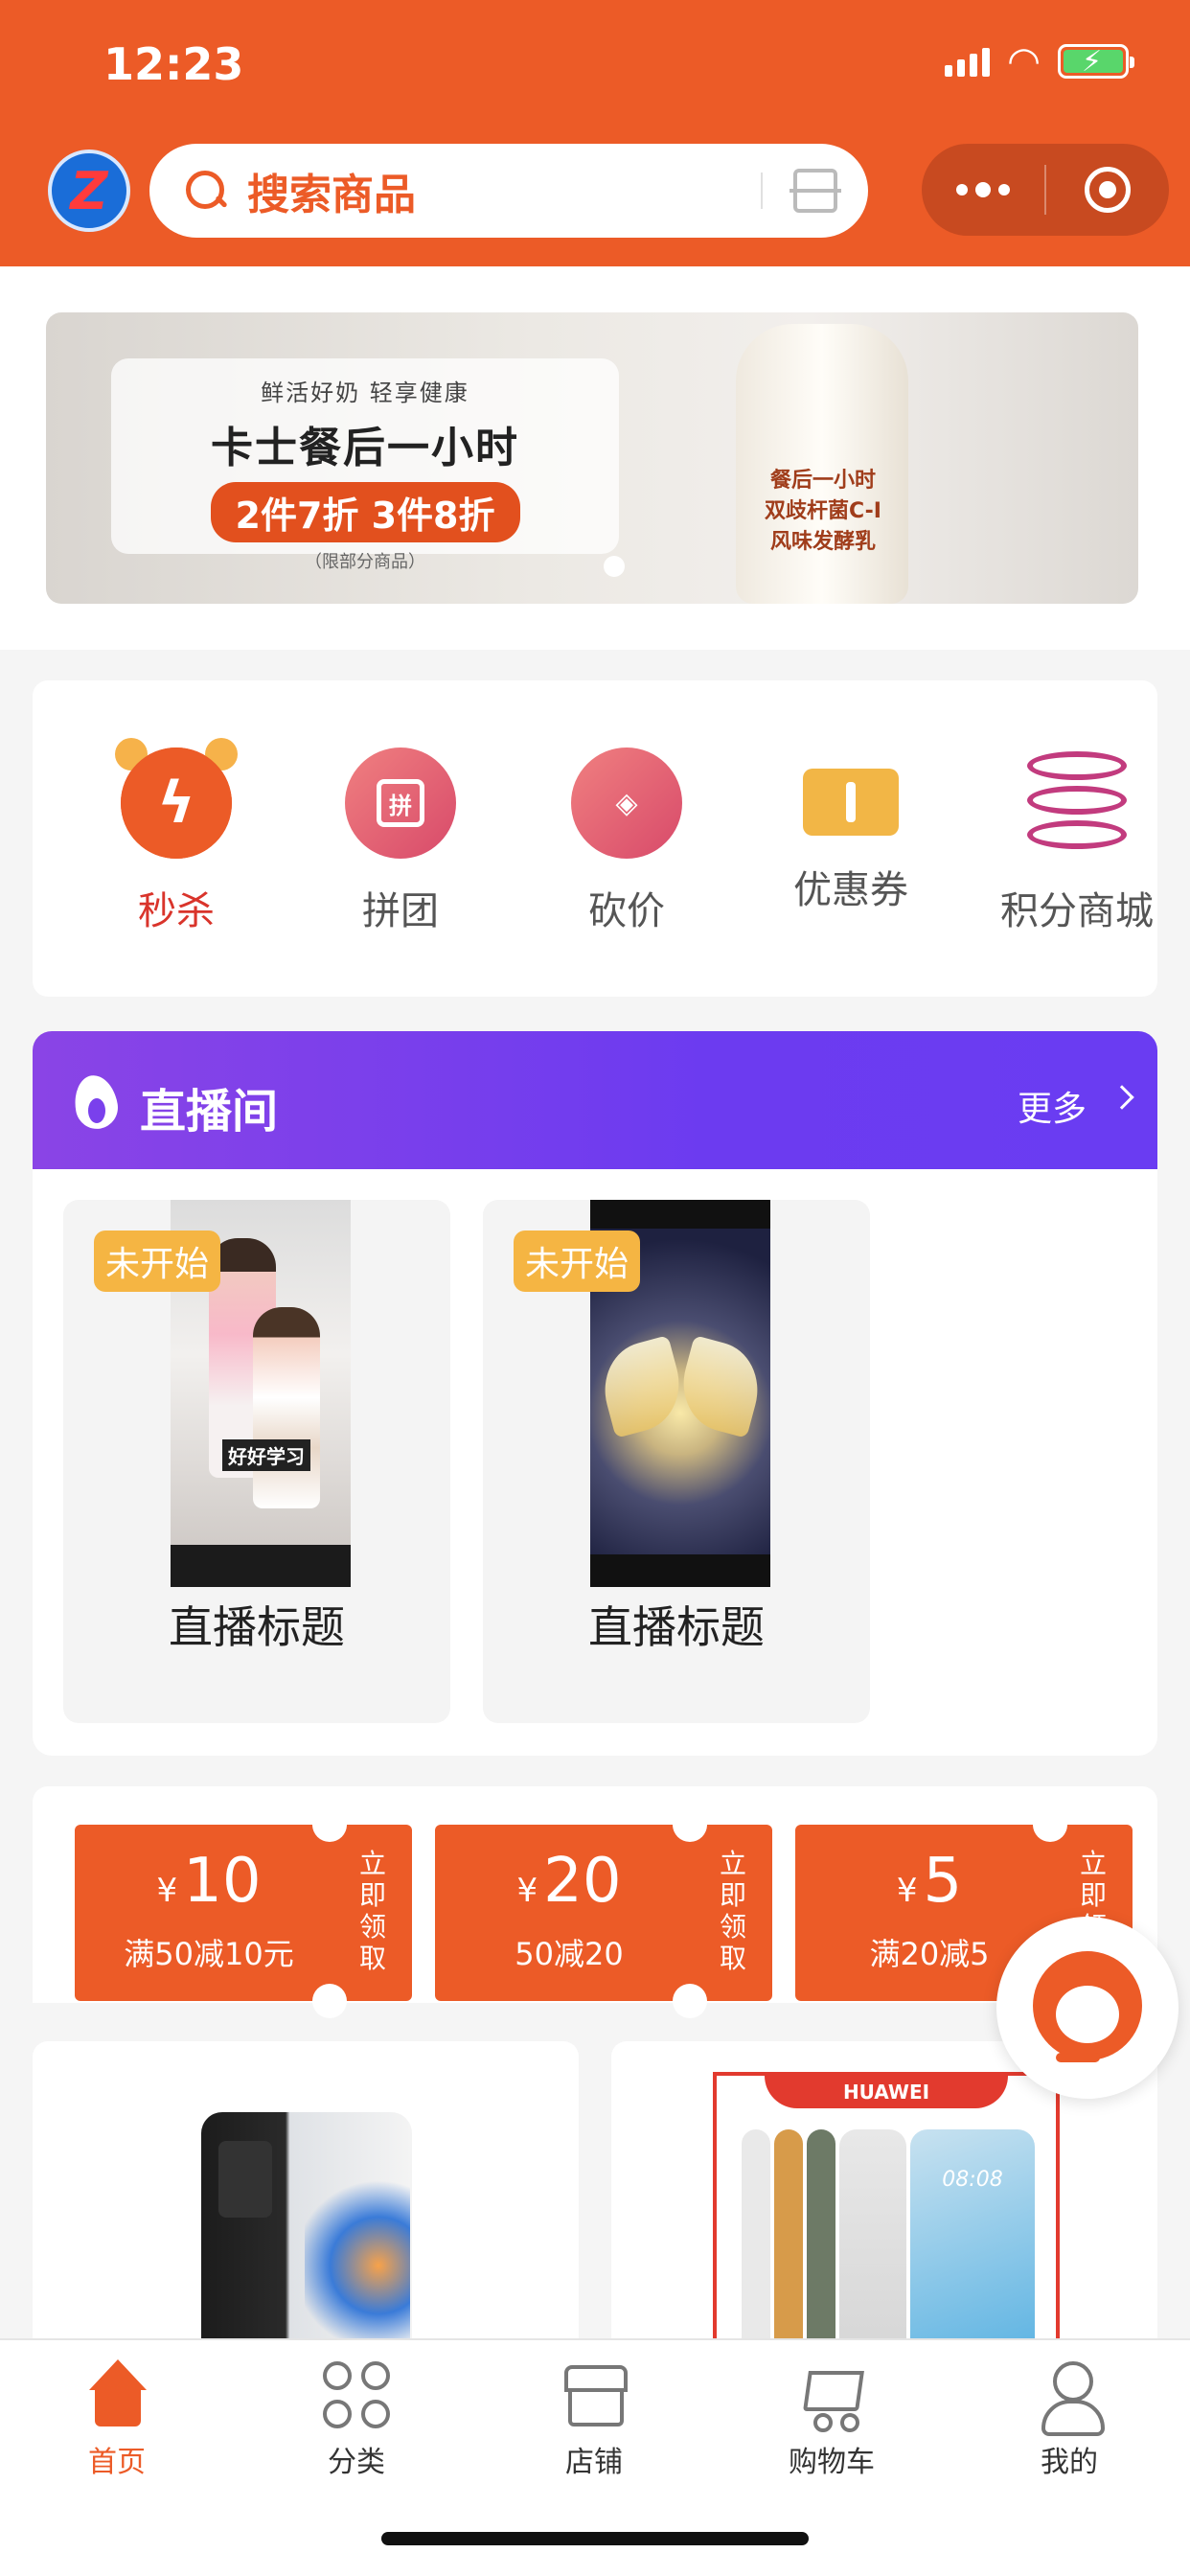 Image resolution: width=1190 pixels, height=2576 pixels. What do you see at coordinates (177, 911) in the screenshot?
I see `menu-item-label: 秒杀` at bounding box center [177, 911].